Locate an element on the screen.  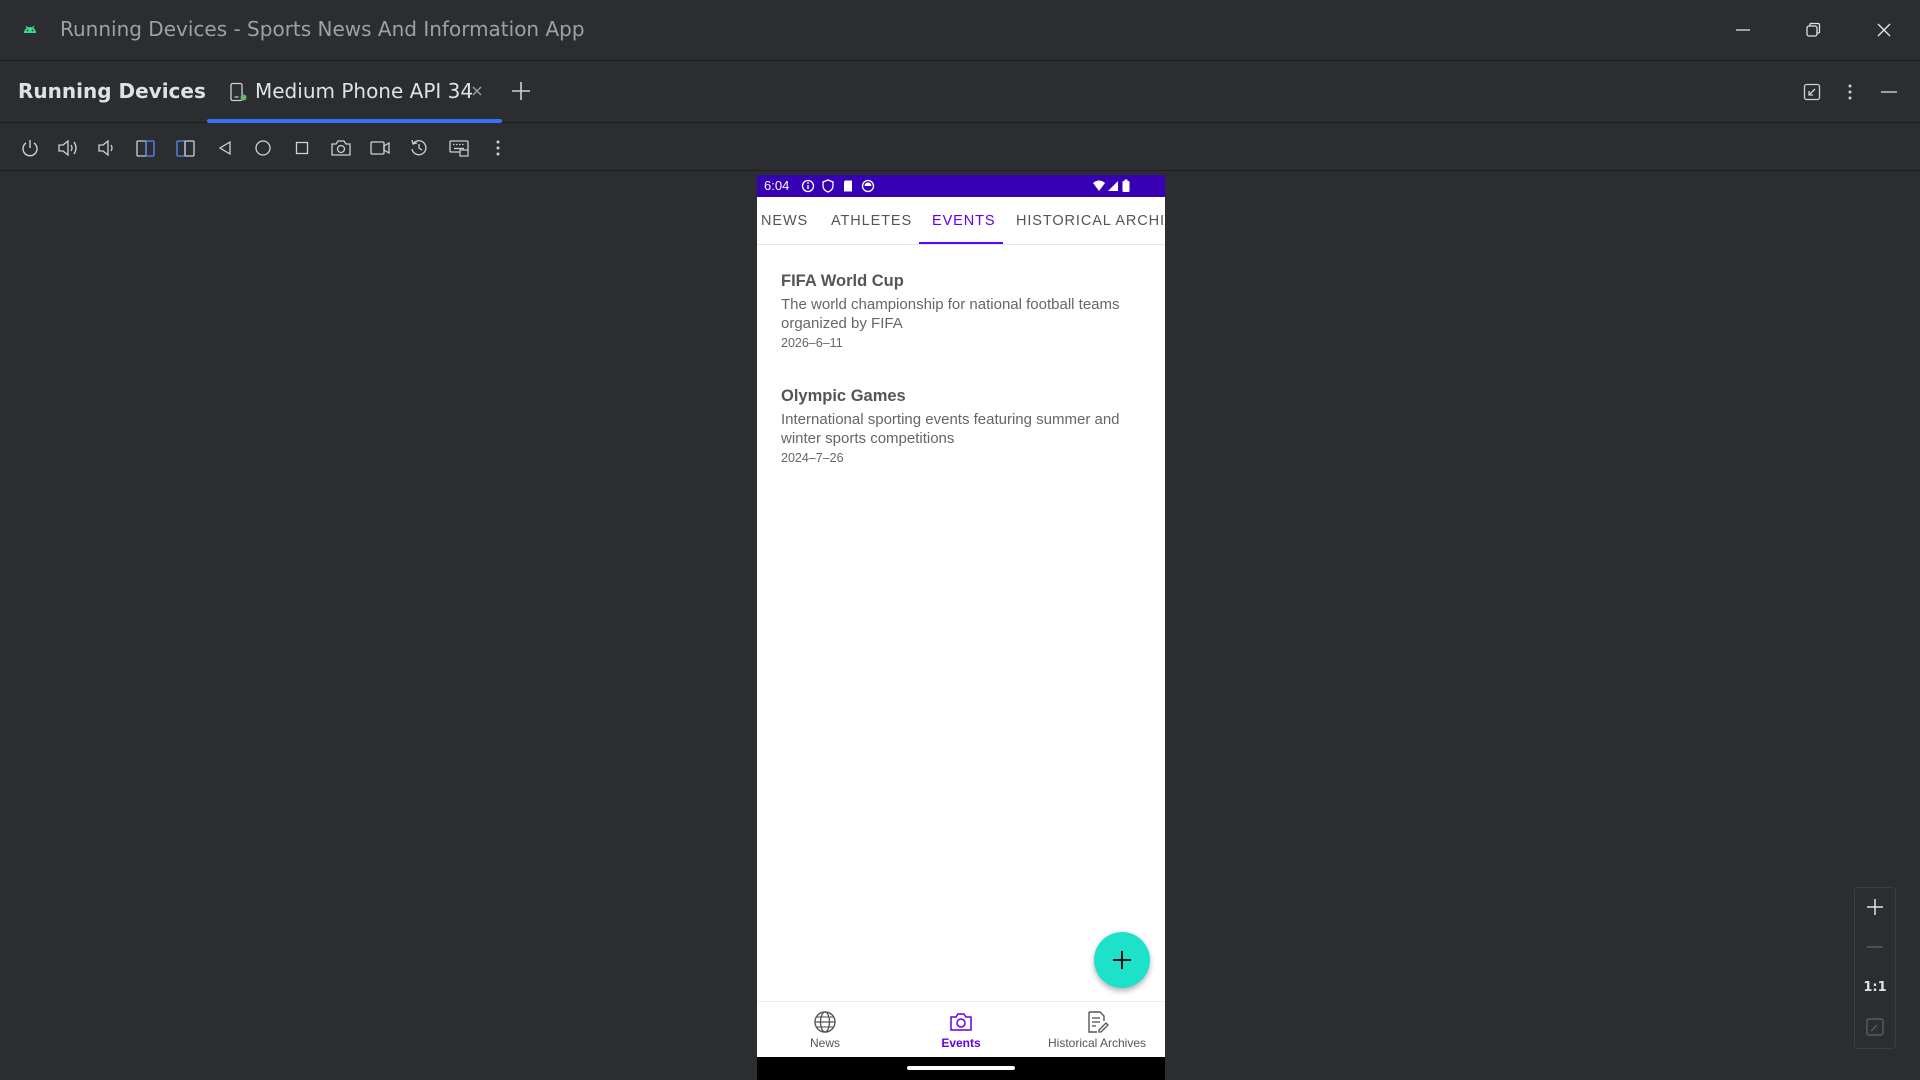
rotate-left-icon is located at coordinates (146, 148).